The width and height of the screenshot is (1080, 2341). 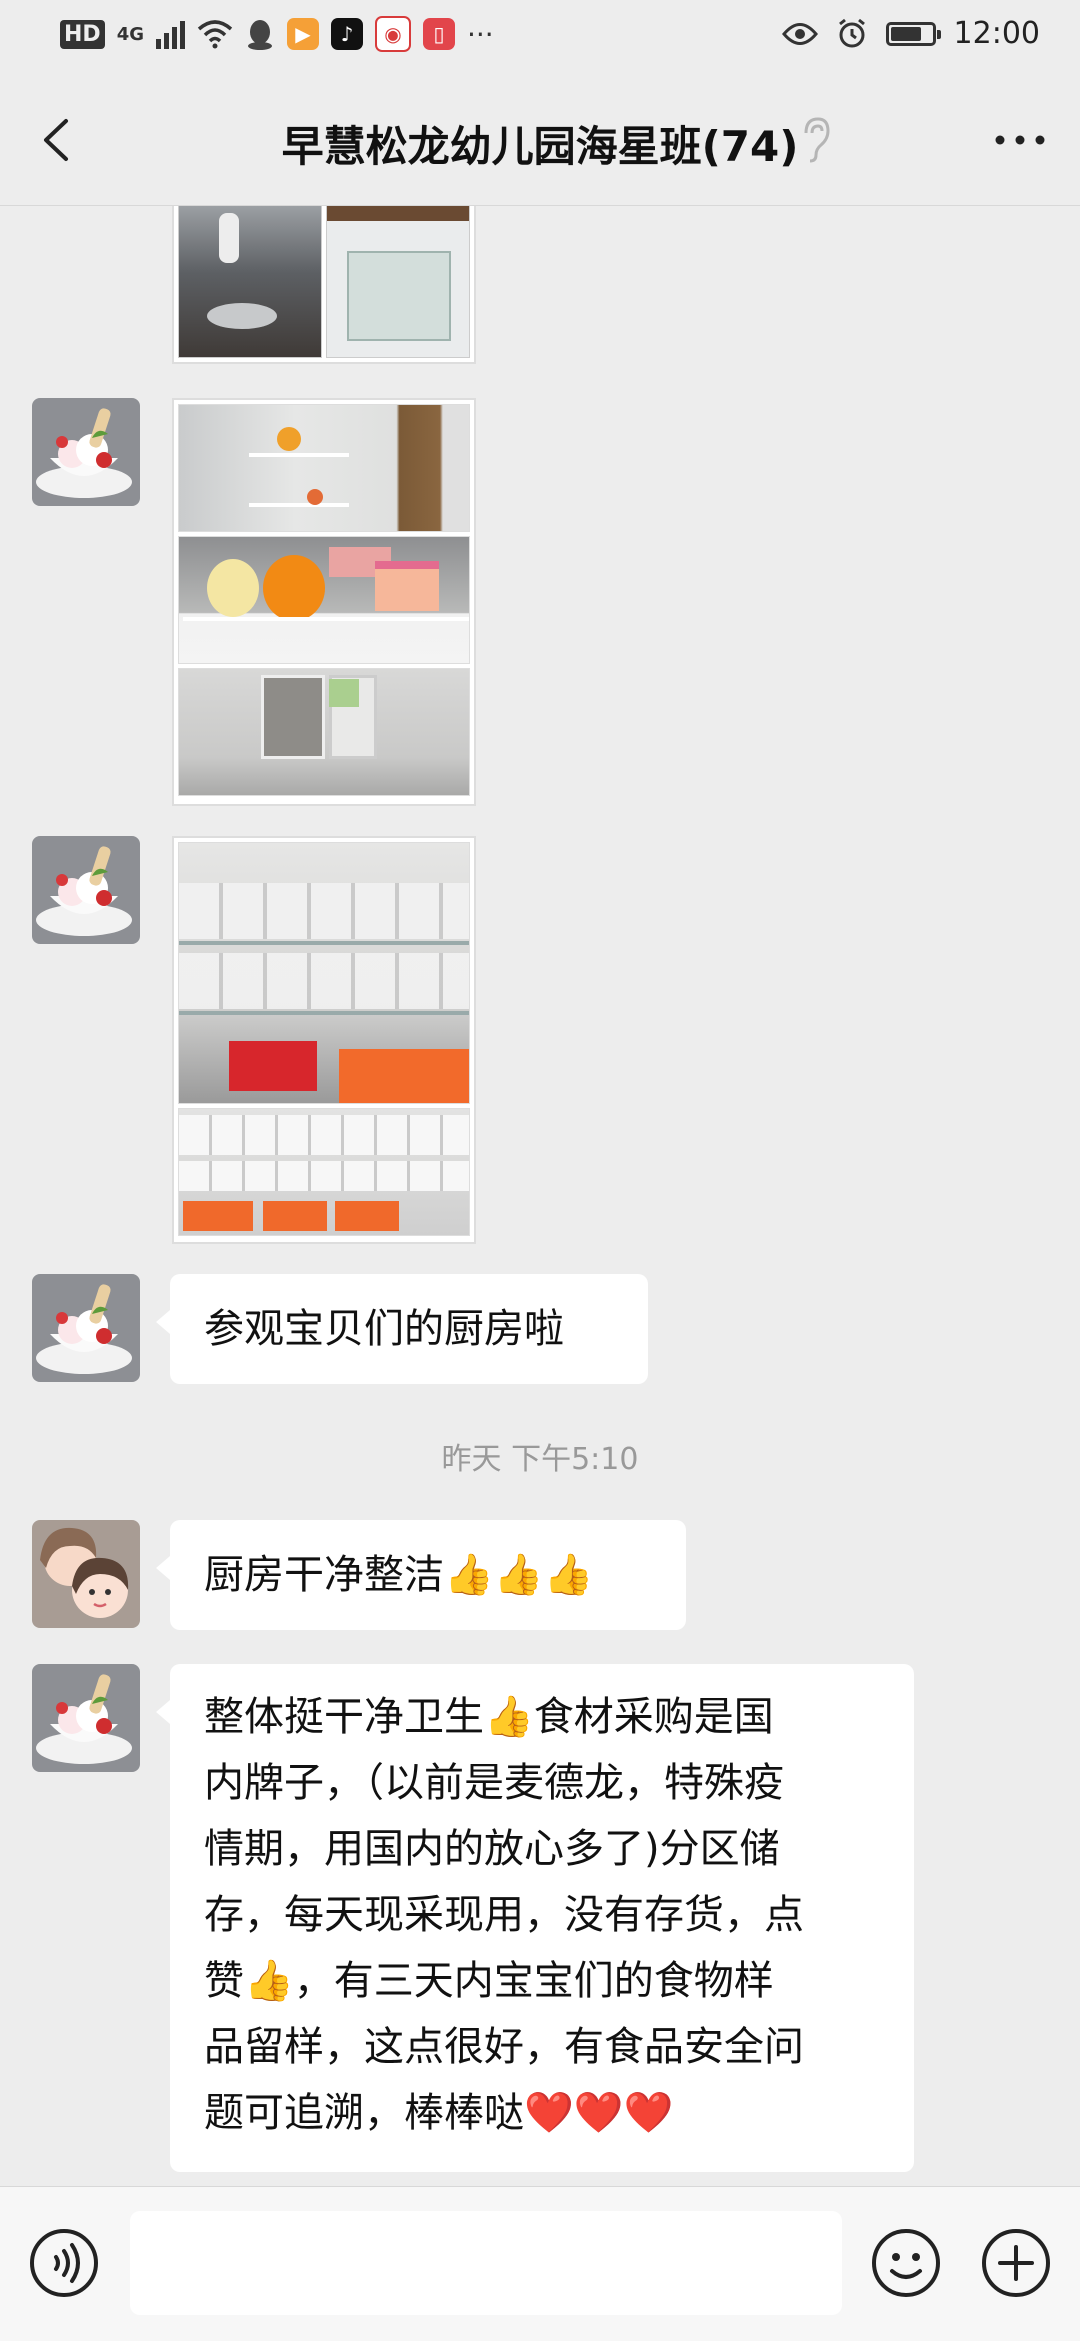 I want to click on book-icon: ▯, so click(x=439, y=34).